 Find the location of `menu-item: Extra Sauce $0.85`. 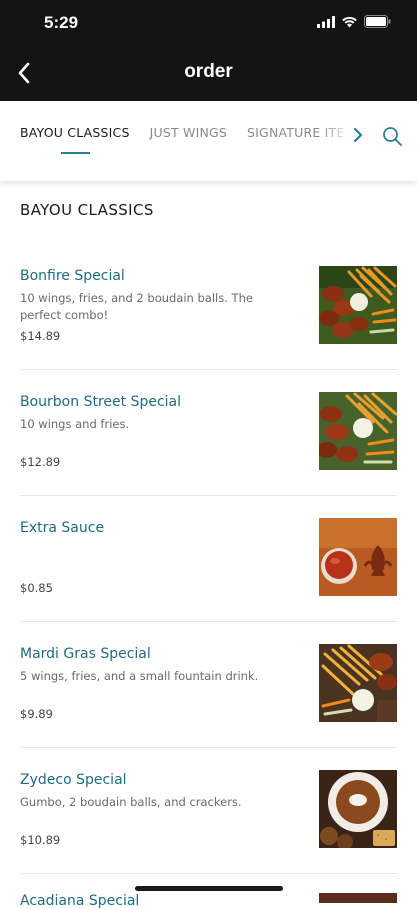

menu-item: Extra Sauce $0.85 is located at coordinates (208, 559).